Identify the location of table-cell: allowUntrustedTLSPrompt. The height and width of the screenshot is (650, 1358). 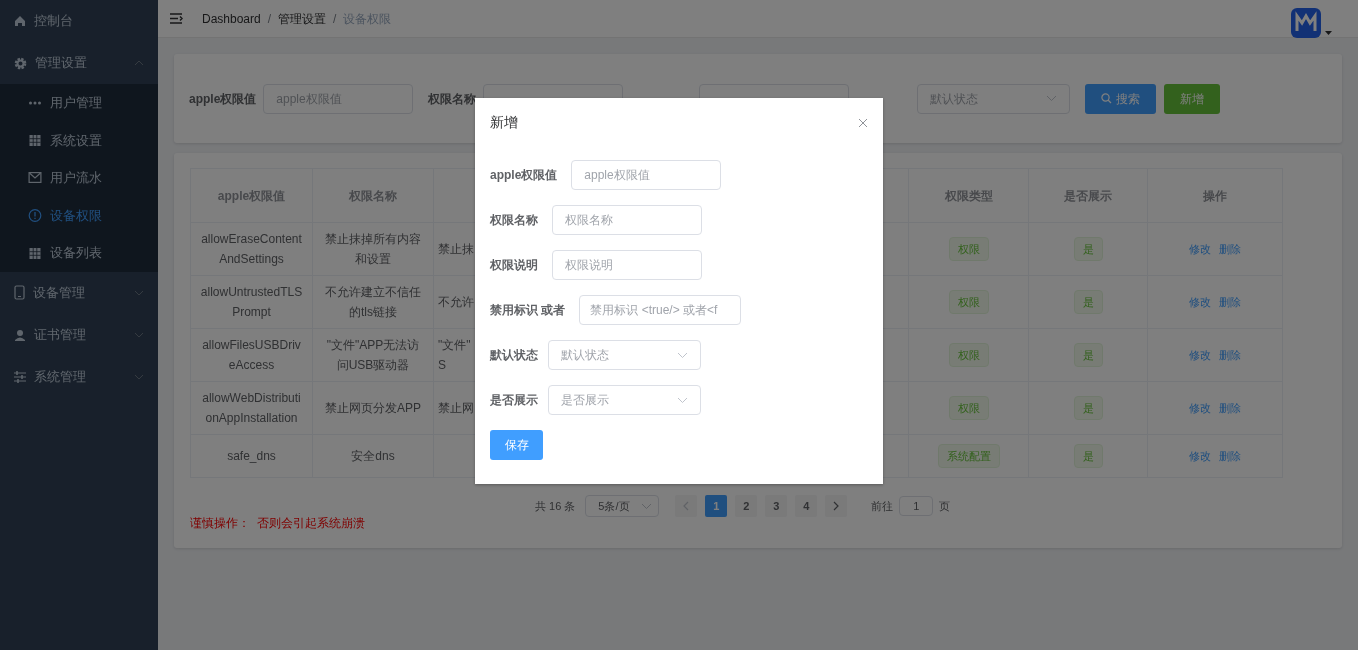
(251, 302).